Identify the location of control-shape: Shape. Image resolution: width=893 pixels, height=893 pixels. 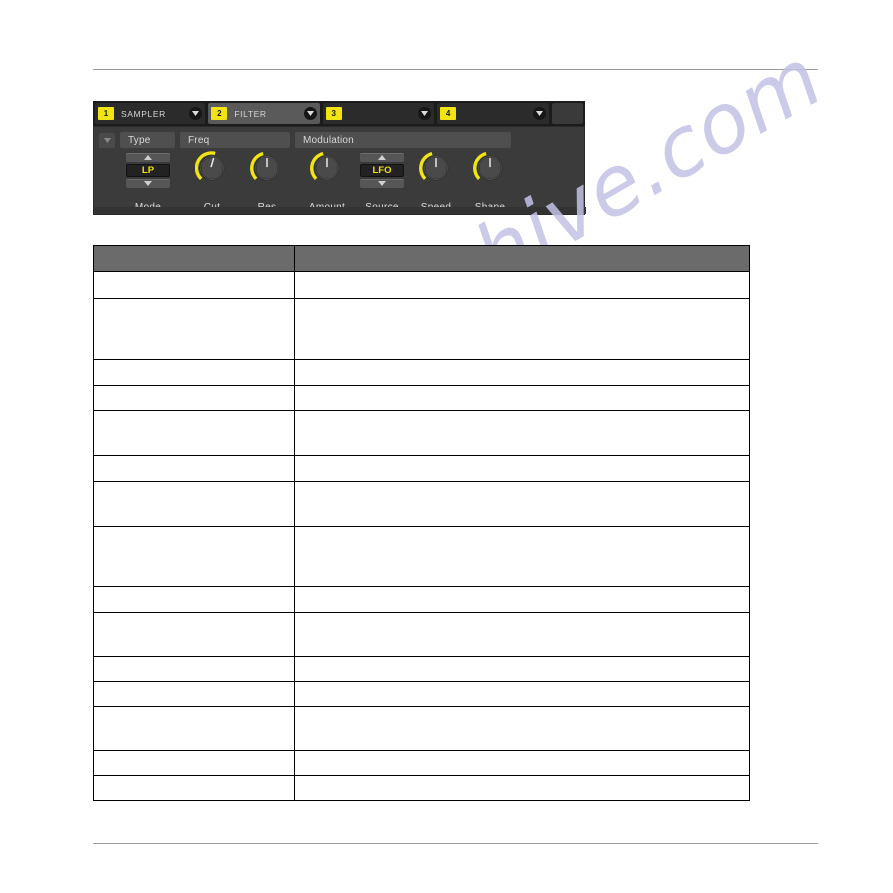
(490, 182).